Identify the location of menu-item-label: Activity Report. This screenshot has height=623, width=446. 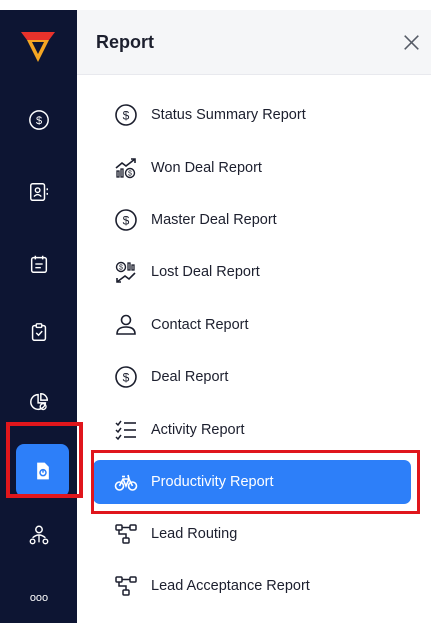
(198, 430).